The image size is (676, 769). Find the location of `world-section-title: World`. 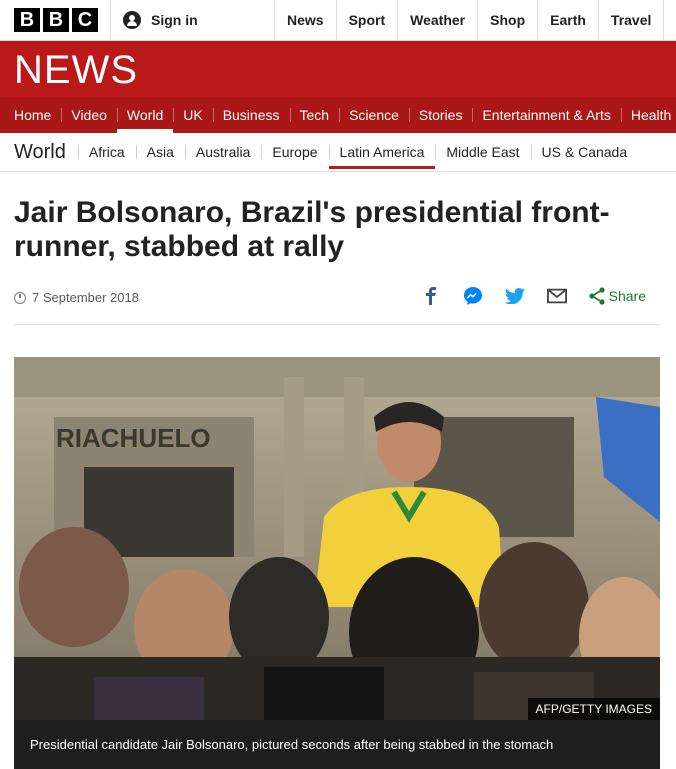

world-section-title: World is located at coordinates (39, 152).